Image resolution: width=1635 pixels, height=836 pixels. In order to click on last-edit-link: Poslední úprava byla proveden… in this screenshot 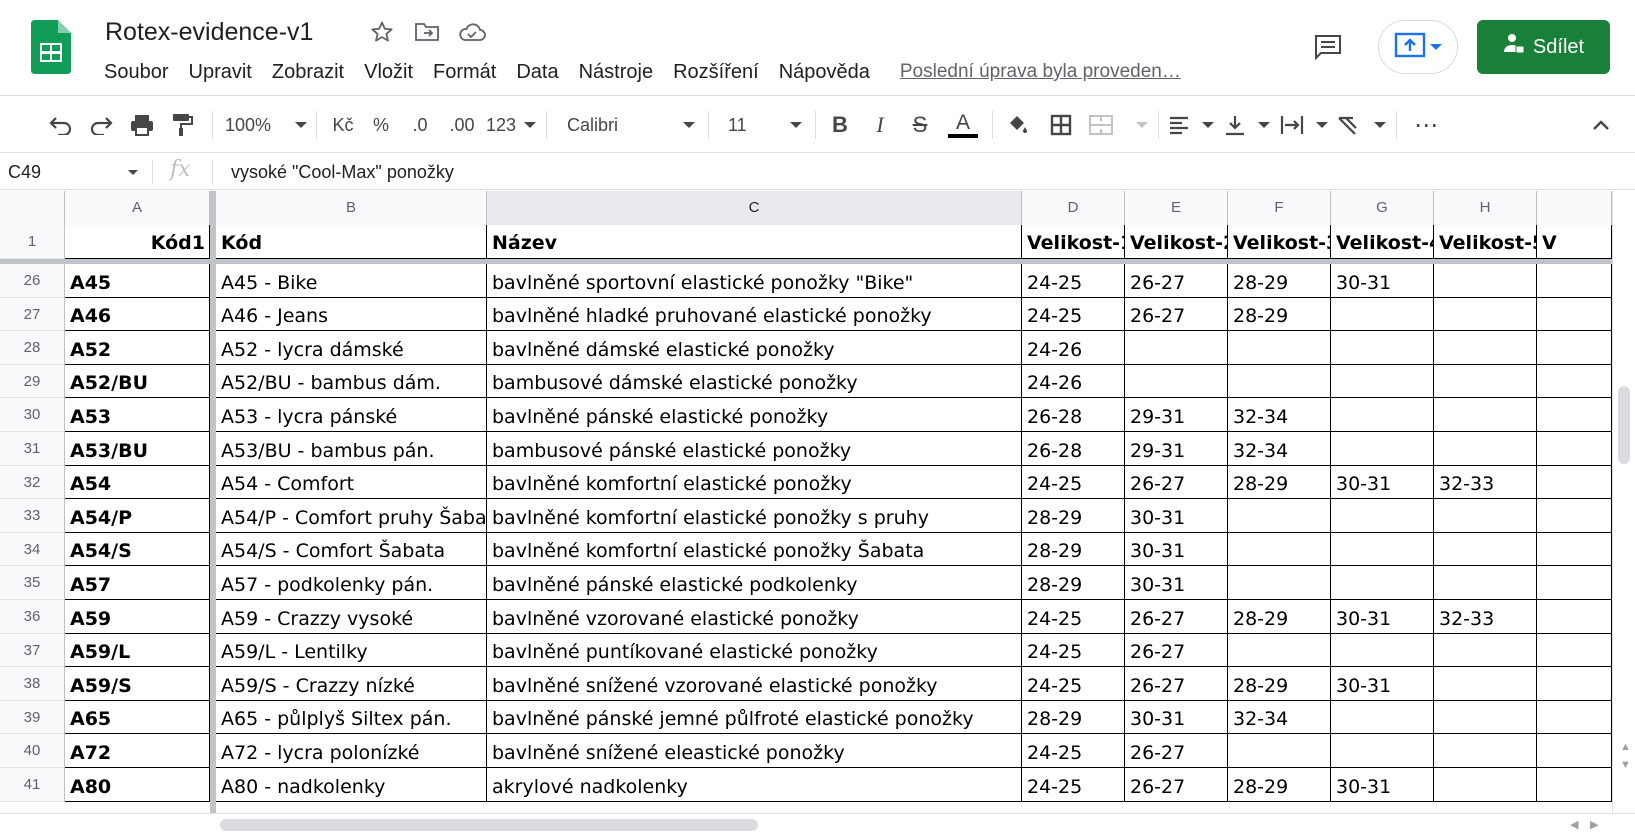, I will do `click(1050, 72)`.